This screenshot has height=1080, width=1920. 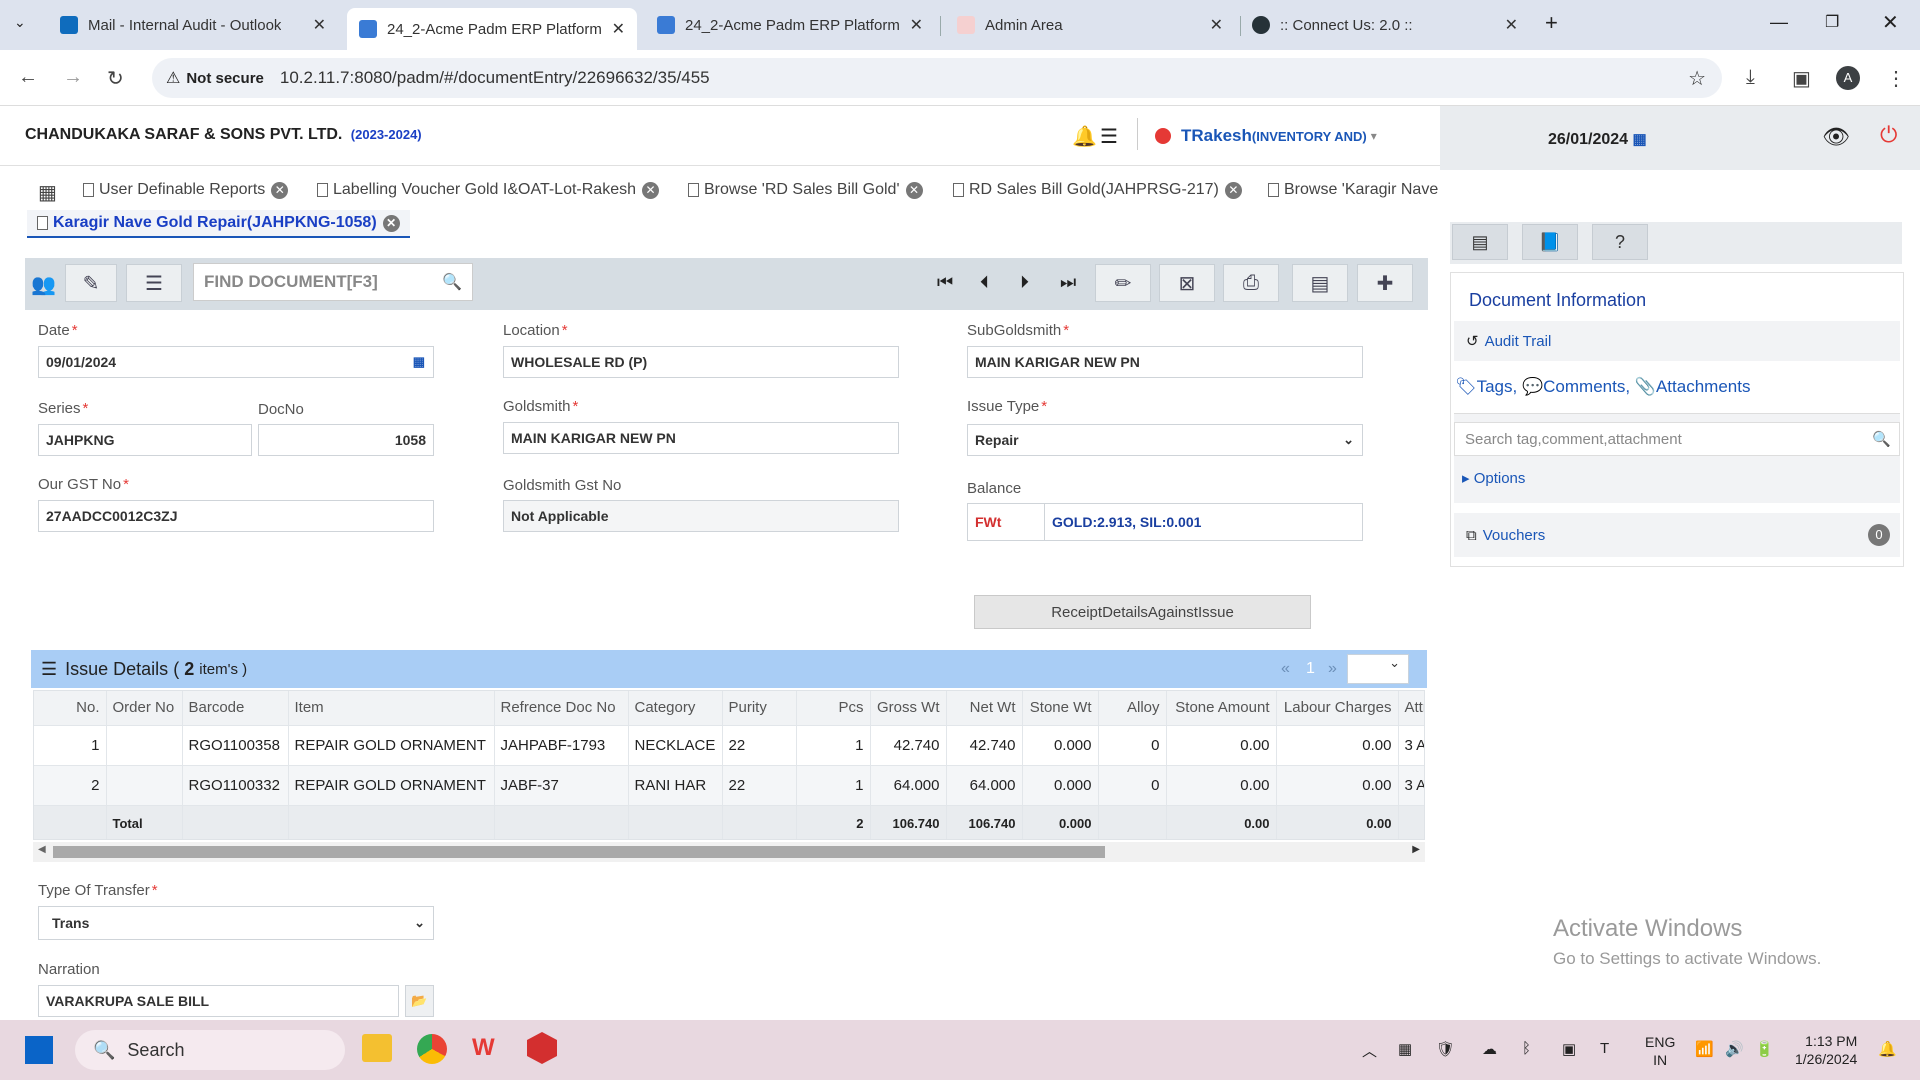 I want to click on print-button: ⎙, so click(x=1251, y=283).